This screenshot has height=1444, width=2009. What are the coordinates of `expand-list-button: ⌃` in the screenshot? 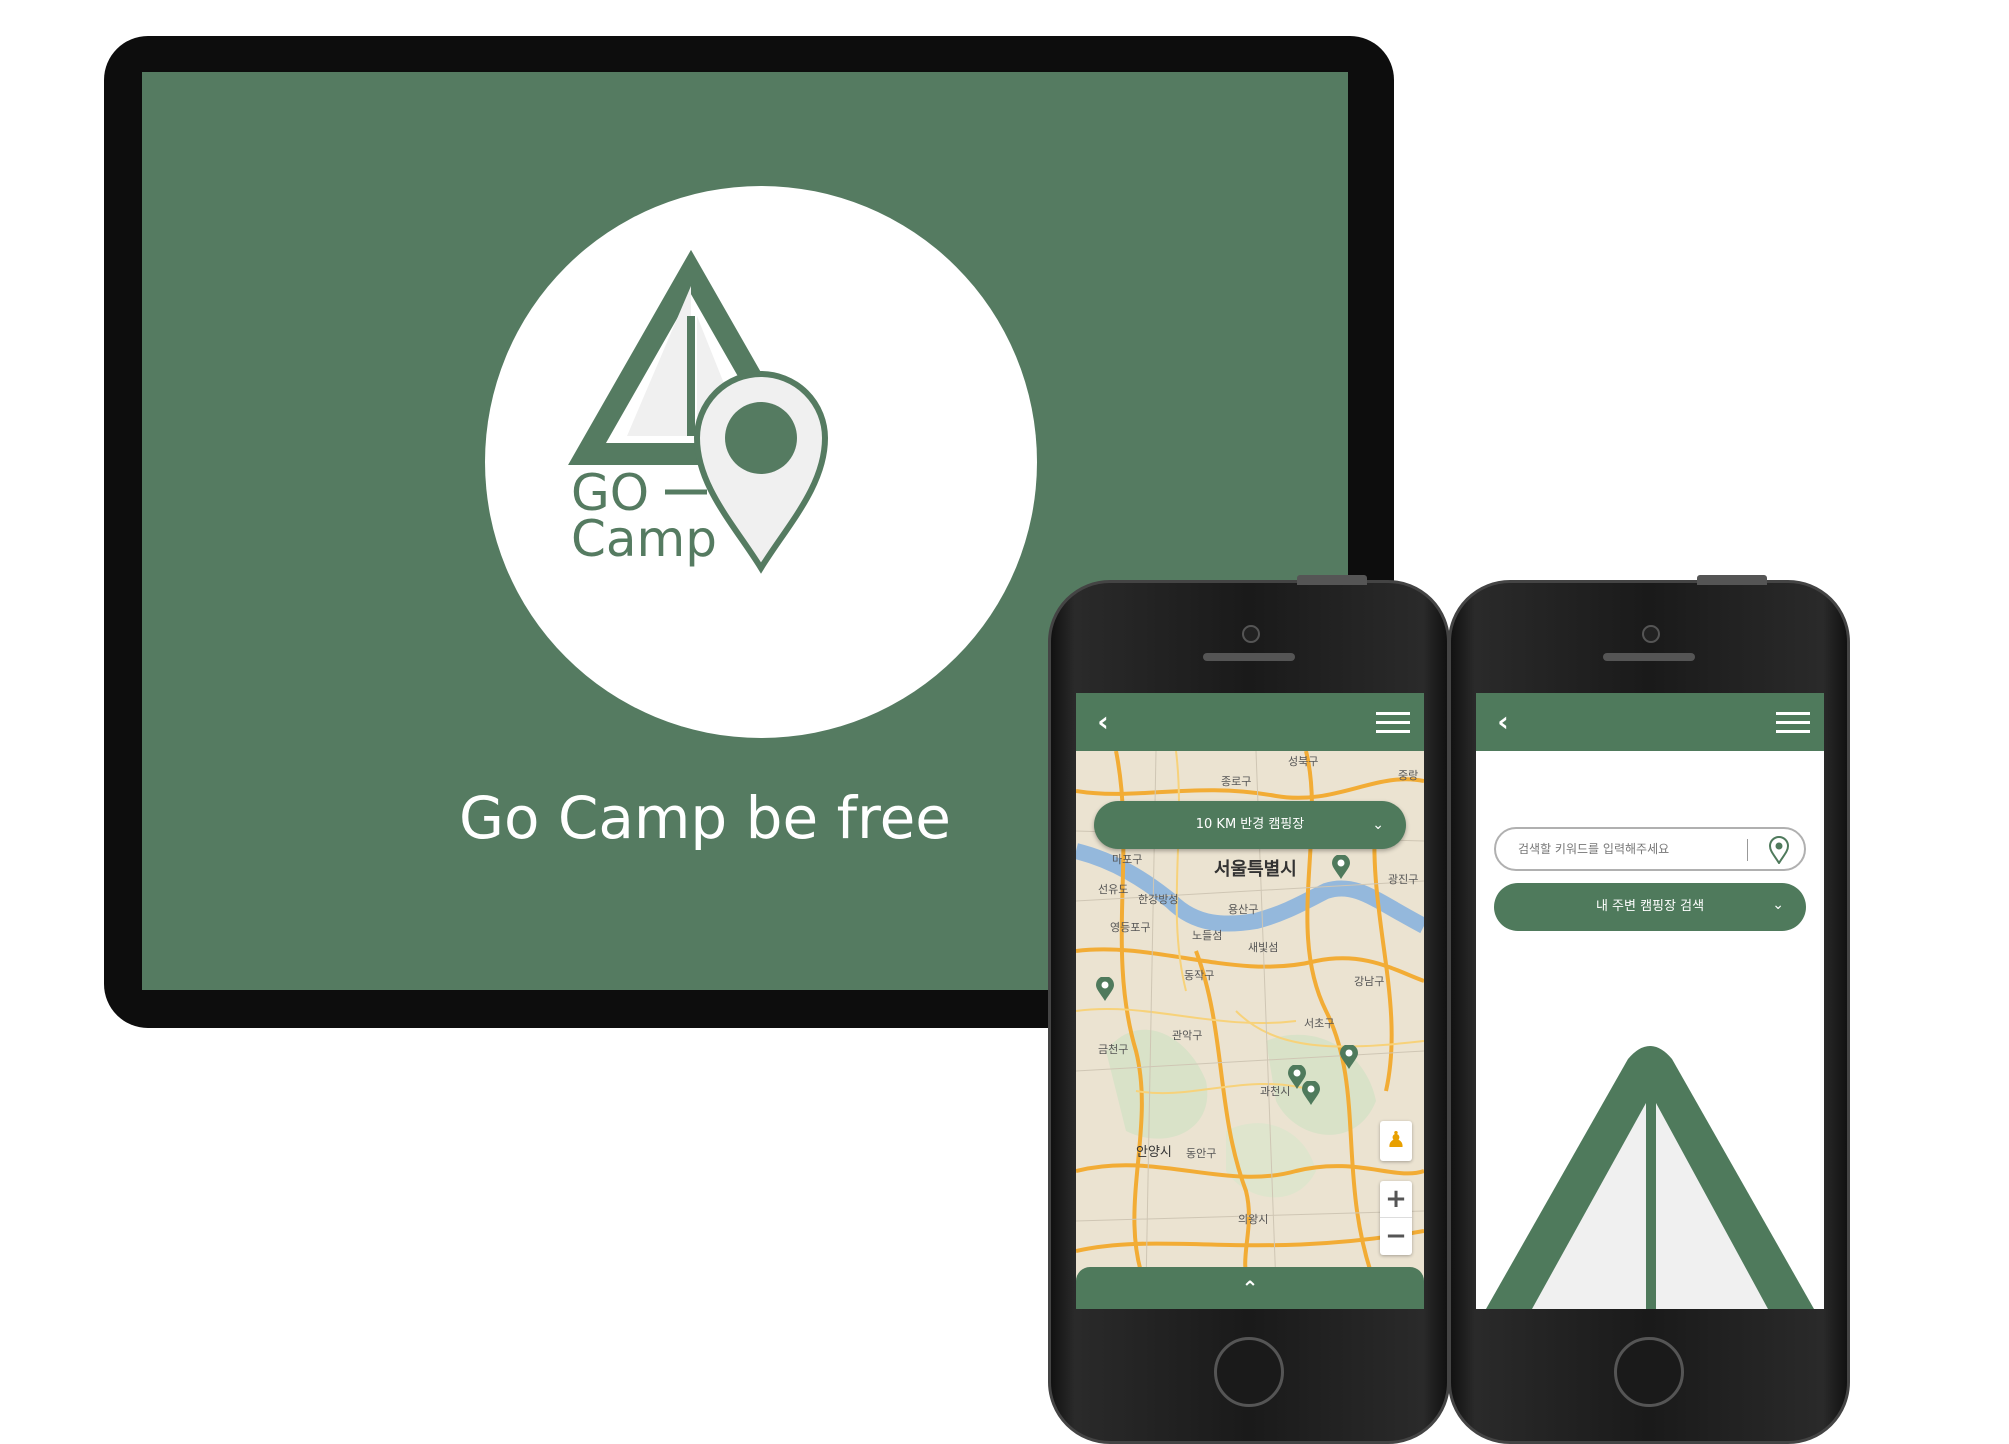 It's located at (1250, 1288).